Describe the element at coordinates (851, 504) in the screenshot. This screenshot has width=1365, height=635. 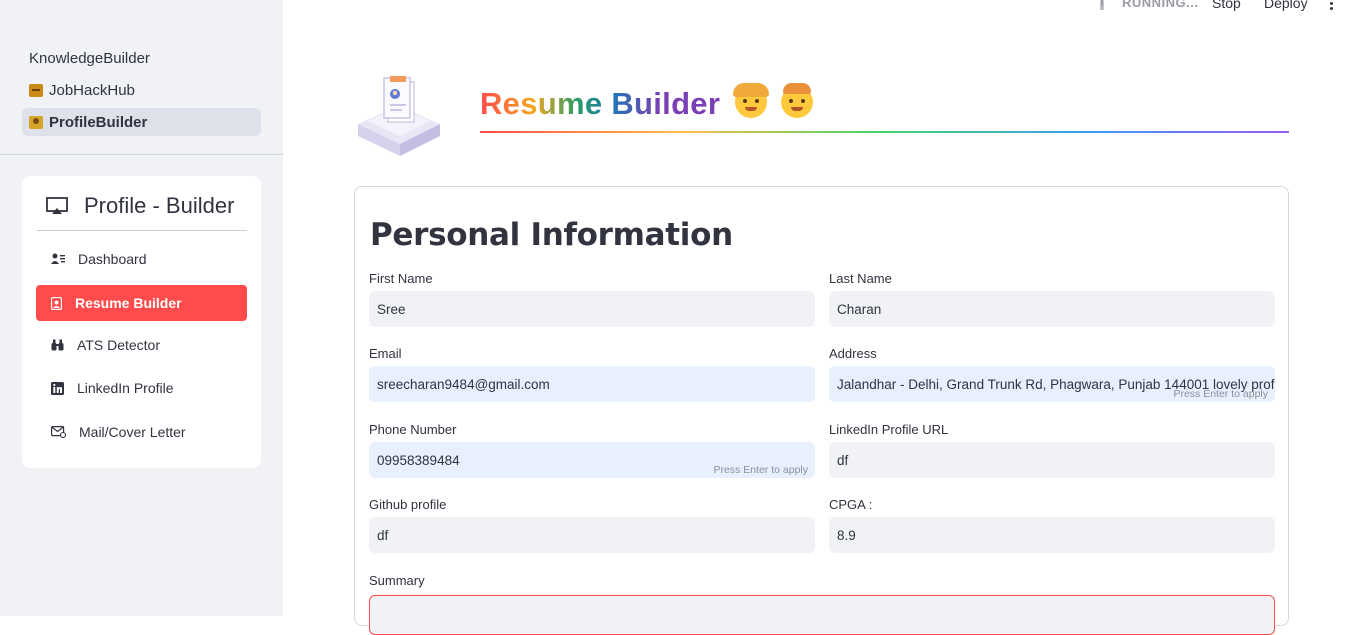
I see `field-label: CPGA :` at that location.